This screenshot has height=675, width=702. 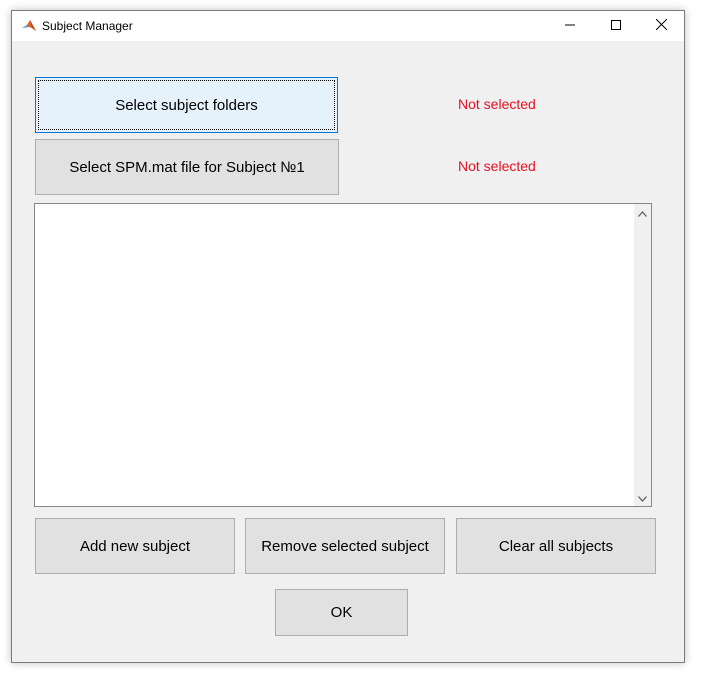 What do you see at coordinates (348, 26) in the screenshot?
I see `title-bar: Subject Manager` at bounding box center [348, 26].